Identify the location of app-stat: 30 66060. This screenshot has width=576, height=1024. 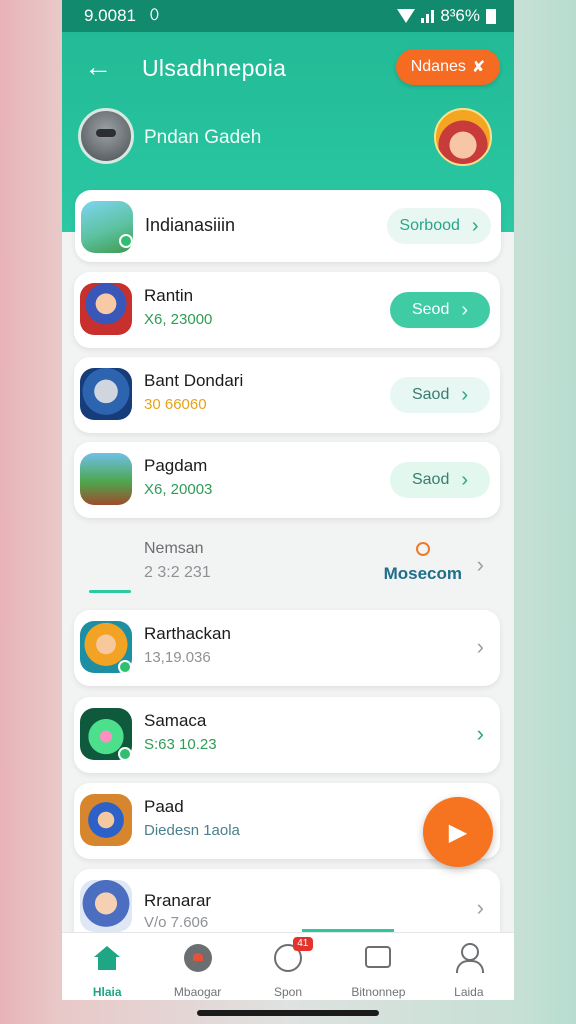
(175, 404).